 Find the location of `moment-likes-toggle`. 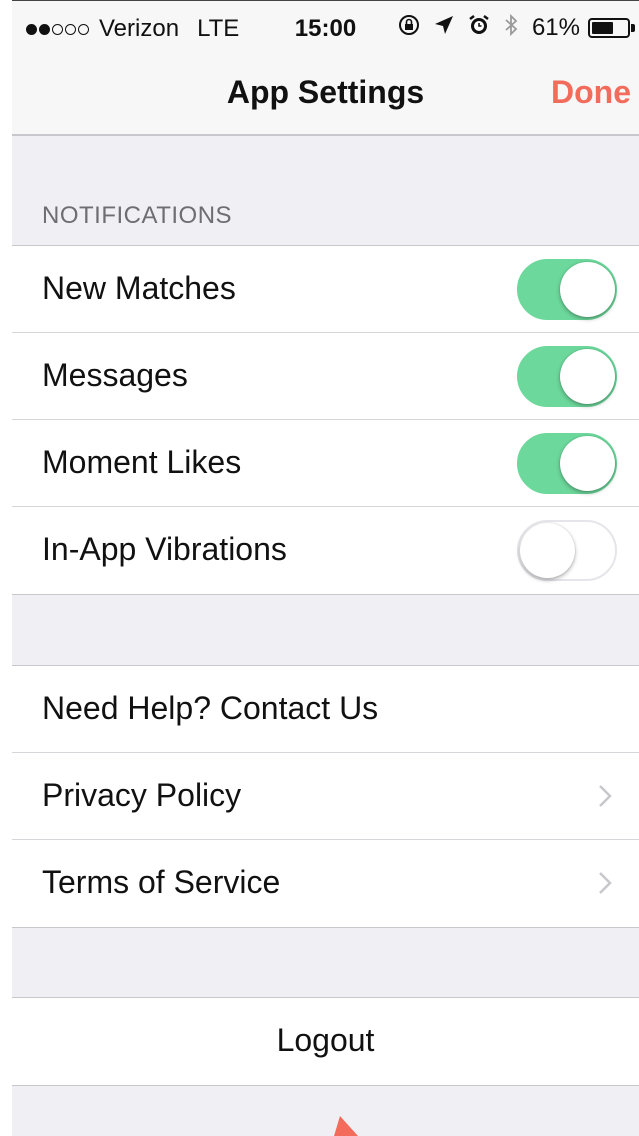

moment-likes-toggle is located at coordinates (567, 463).